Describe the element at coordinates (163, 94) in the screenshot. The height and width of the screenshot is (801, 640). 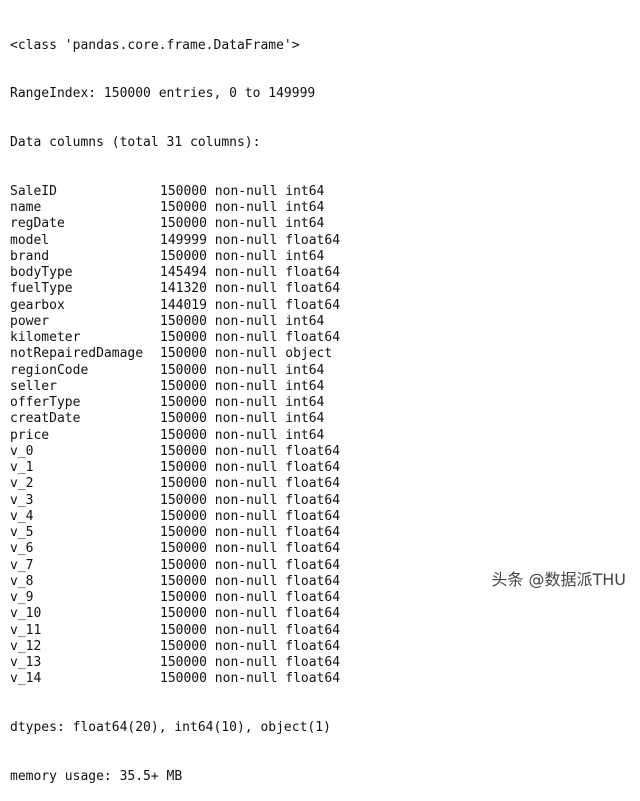
I see `range-index-line: RangeIndex: 150000 entries, 0 to 149999` at that location.